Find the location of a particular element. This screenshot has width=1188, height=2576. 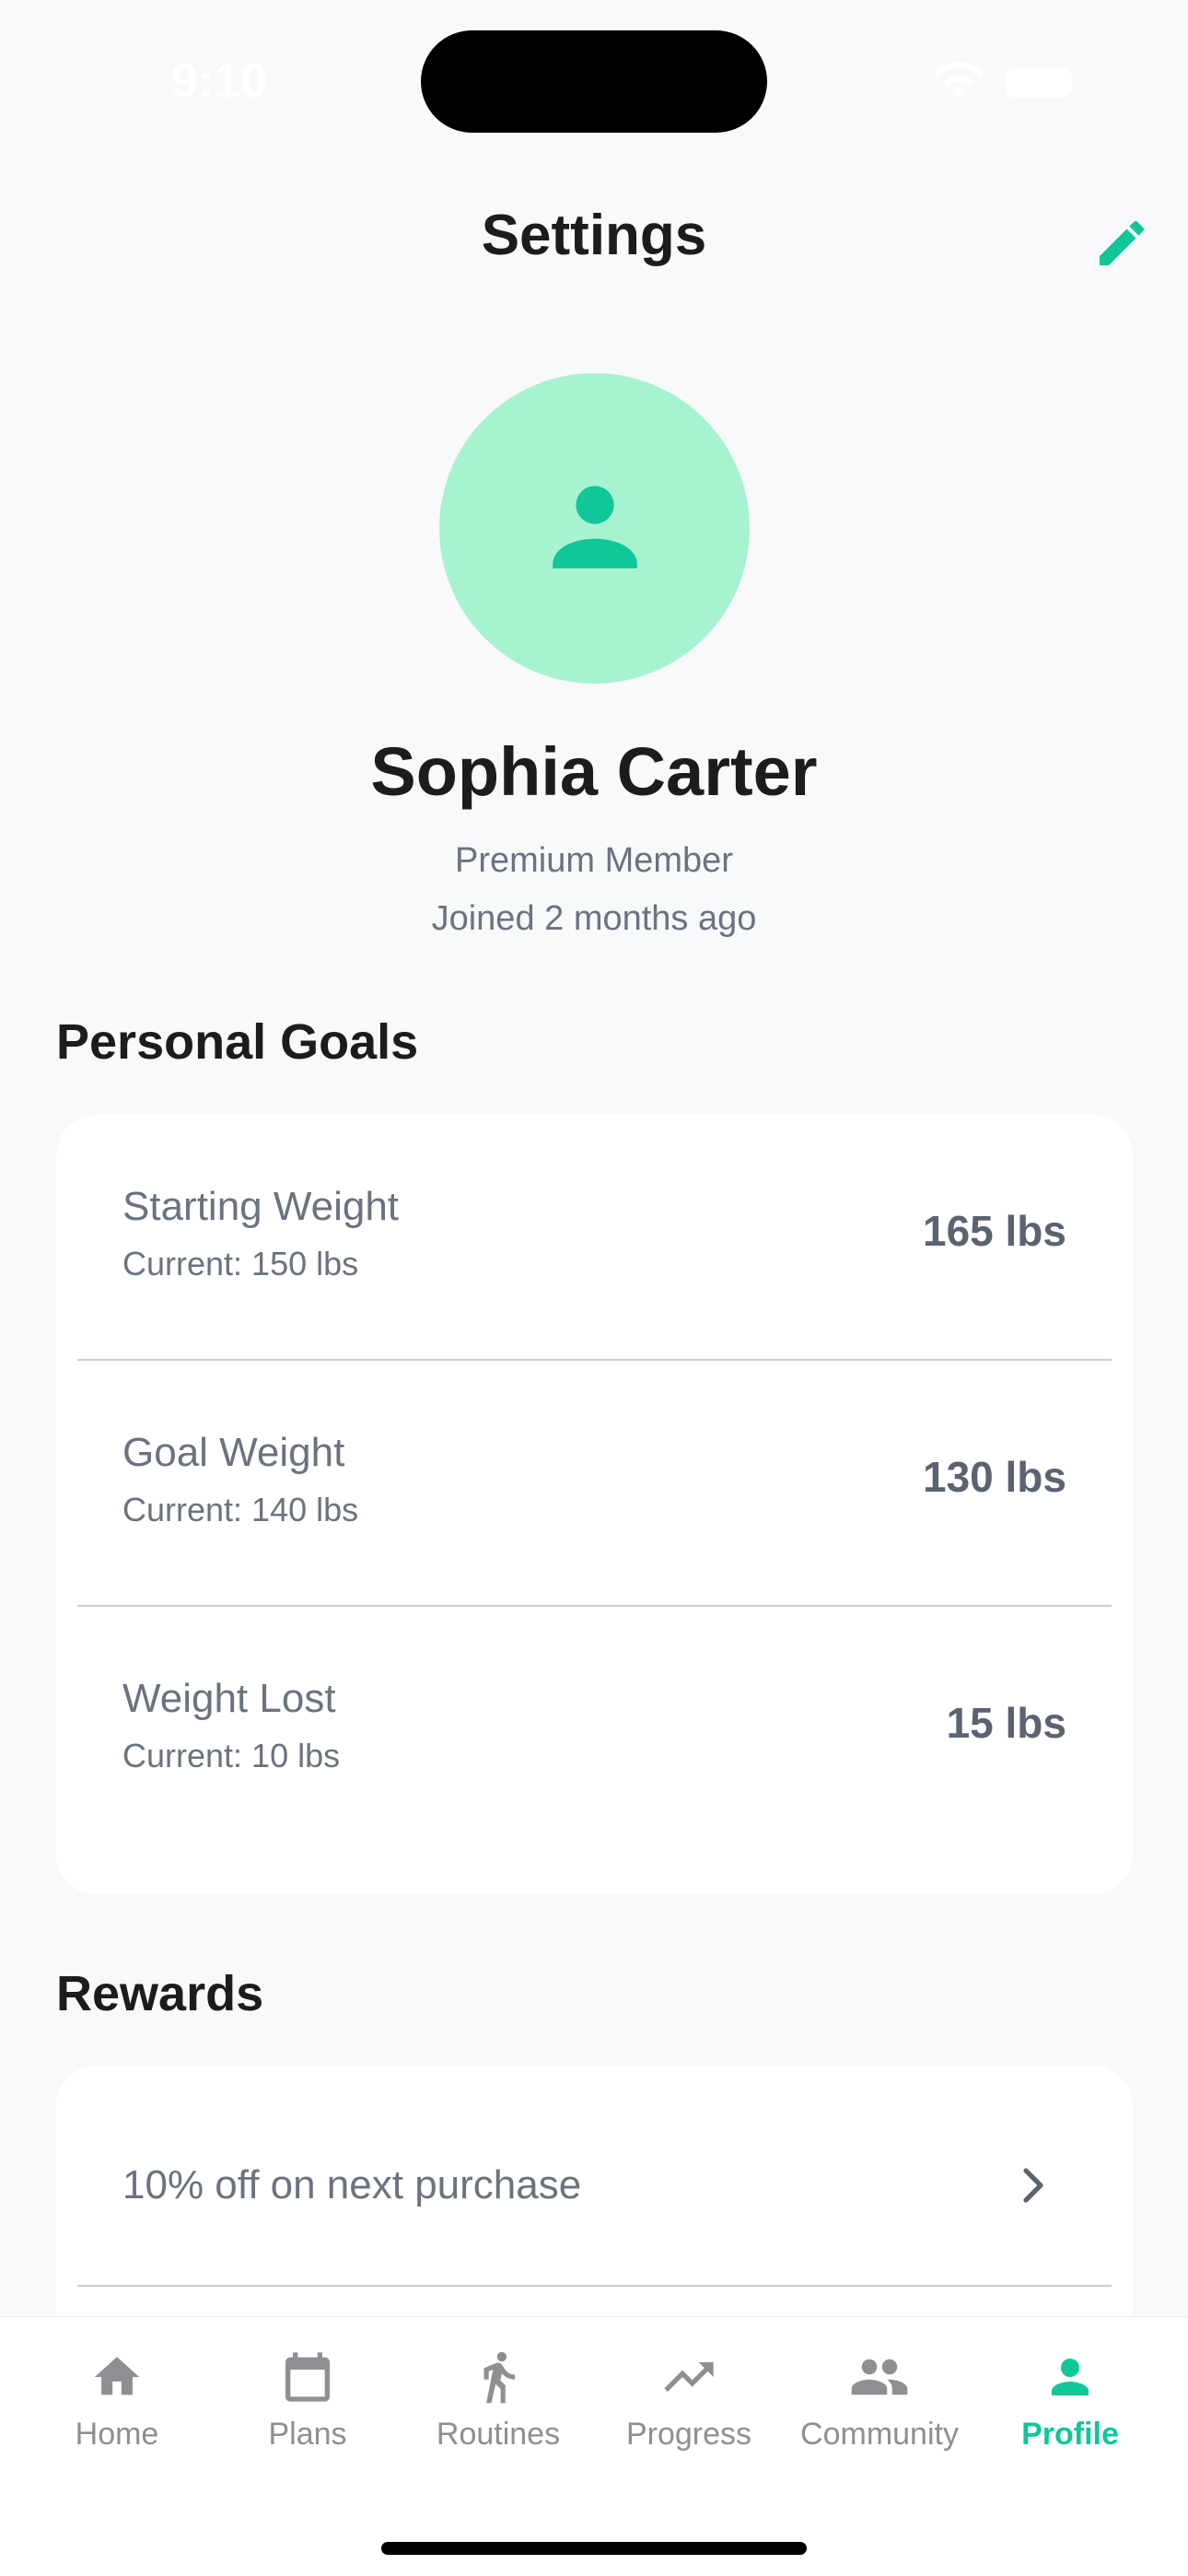

goal-label: Weight Lost is located at coordinates (229, 1698).